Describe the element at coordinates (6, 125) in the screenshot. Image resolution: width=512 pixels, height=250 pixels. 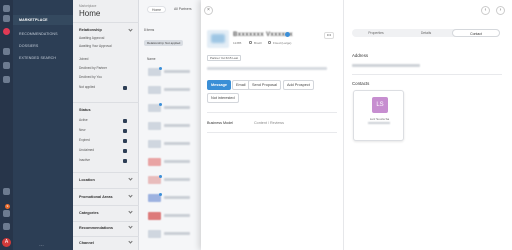
I see `app-icon-rail: 9 A` at that location.